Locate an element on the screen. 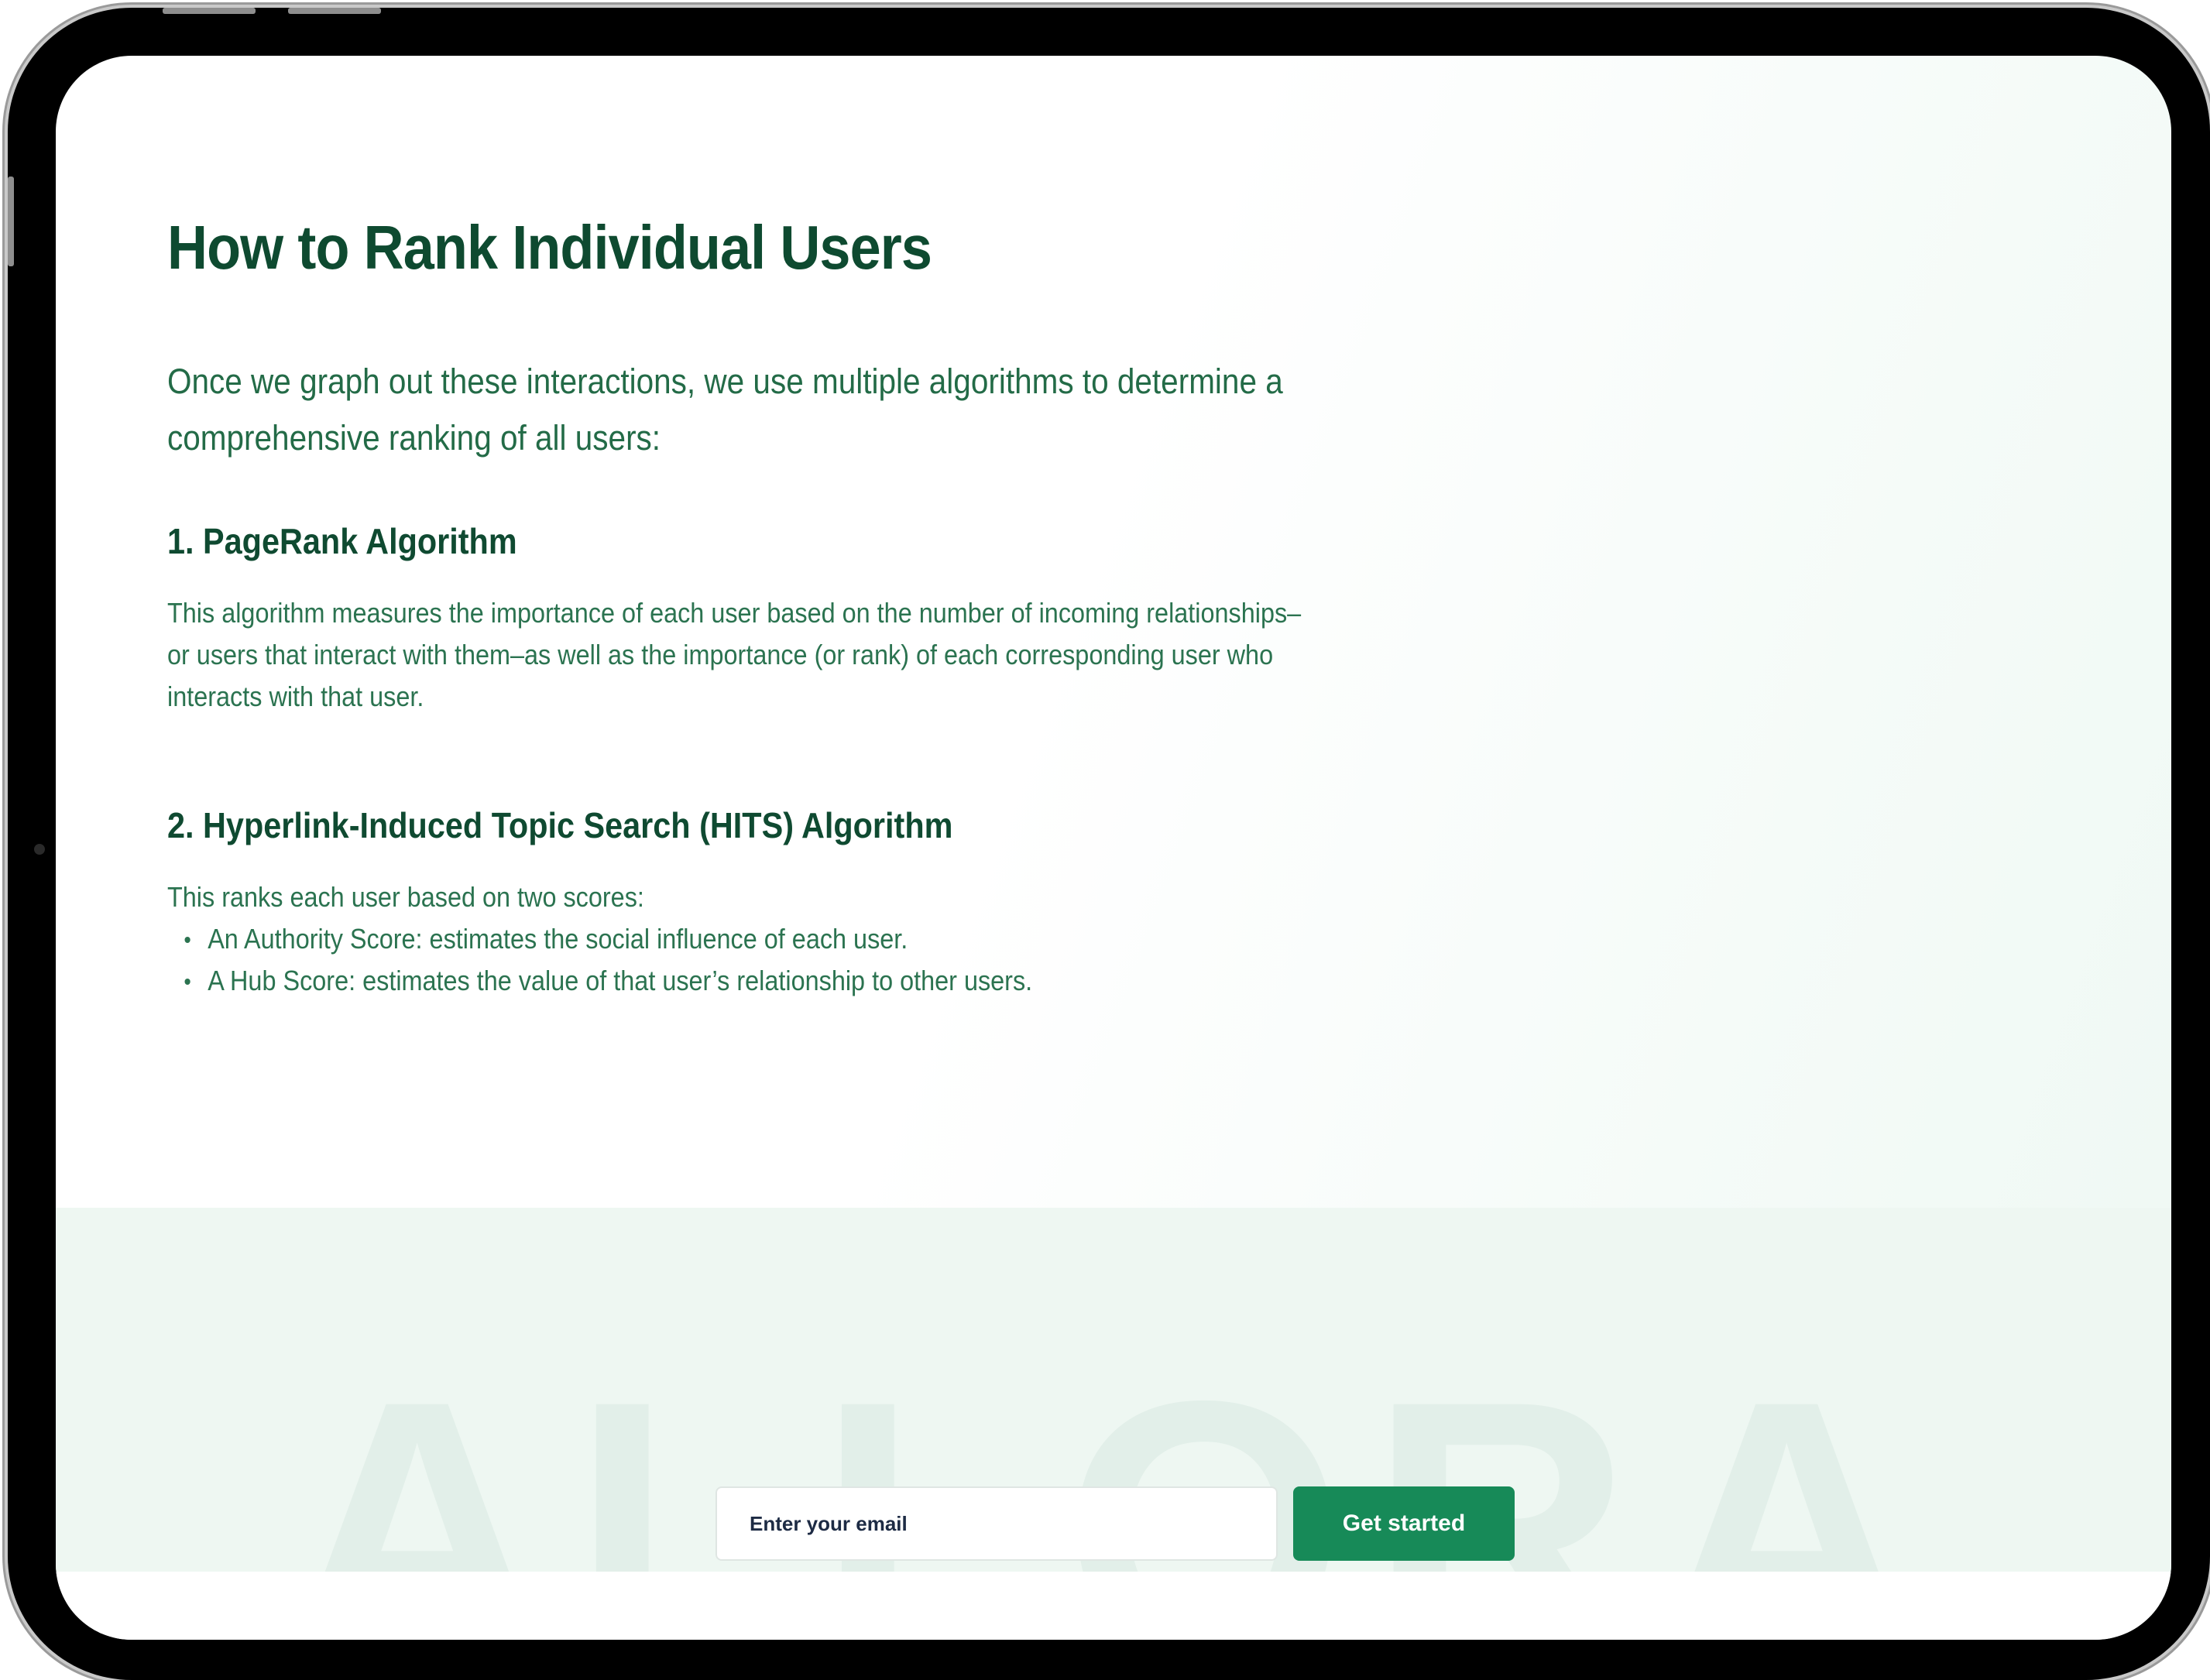 The width and height of the screenshot is (2210, 1680). signup-form: Get started is located at coordinates (1115, 1523).